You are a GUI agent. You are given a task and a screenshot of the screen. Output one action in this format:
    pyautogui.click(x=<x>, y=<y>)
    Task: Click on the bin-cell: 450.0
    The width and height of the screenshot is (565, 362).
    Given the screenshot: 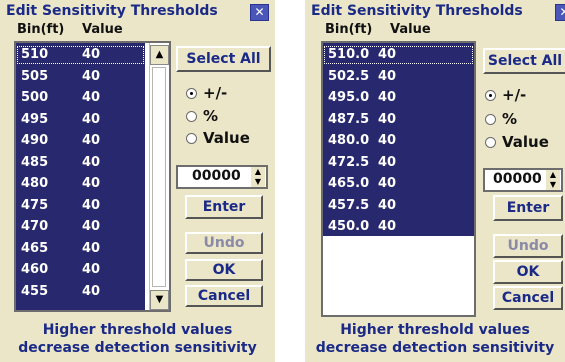 What is the action you would take?
    pyautogui.click(x=349, y=226)
    